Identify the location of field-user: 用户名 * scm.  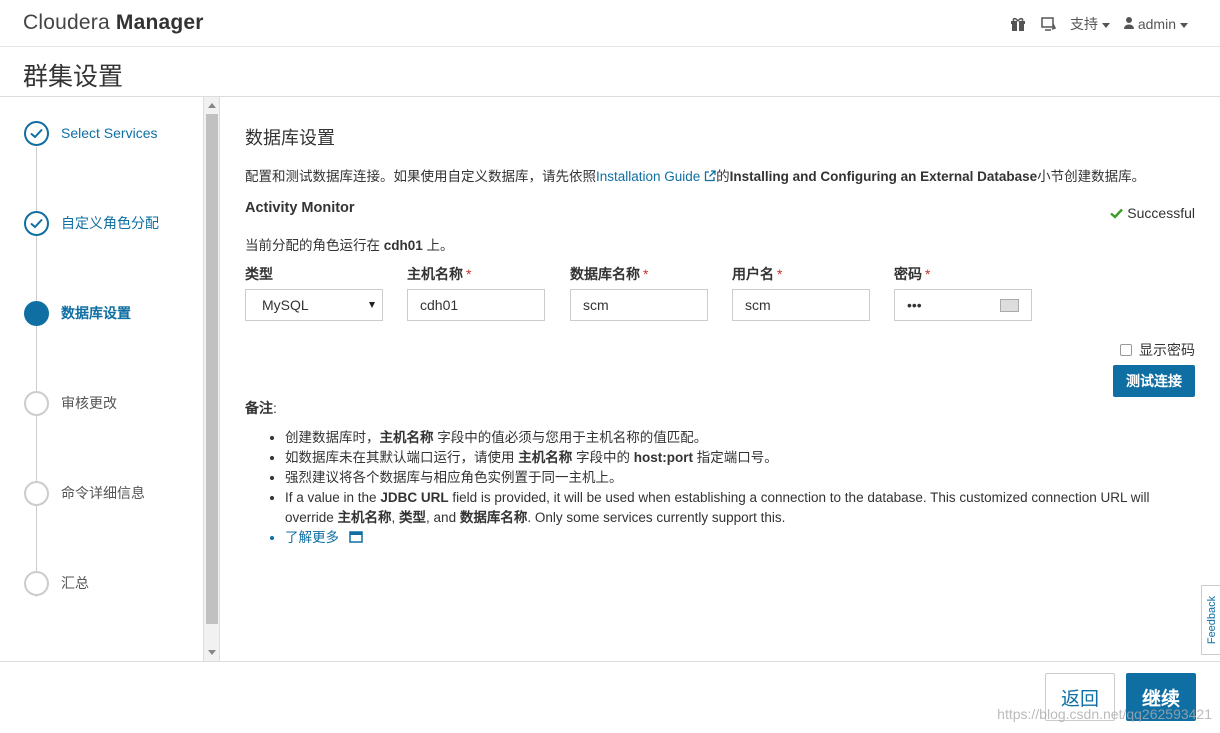
(801, 292).